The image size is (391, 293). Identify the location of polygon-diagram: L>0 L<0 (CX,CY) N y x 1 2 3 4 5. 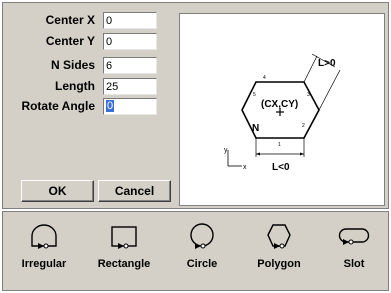
(282, 113).